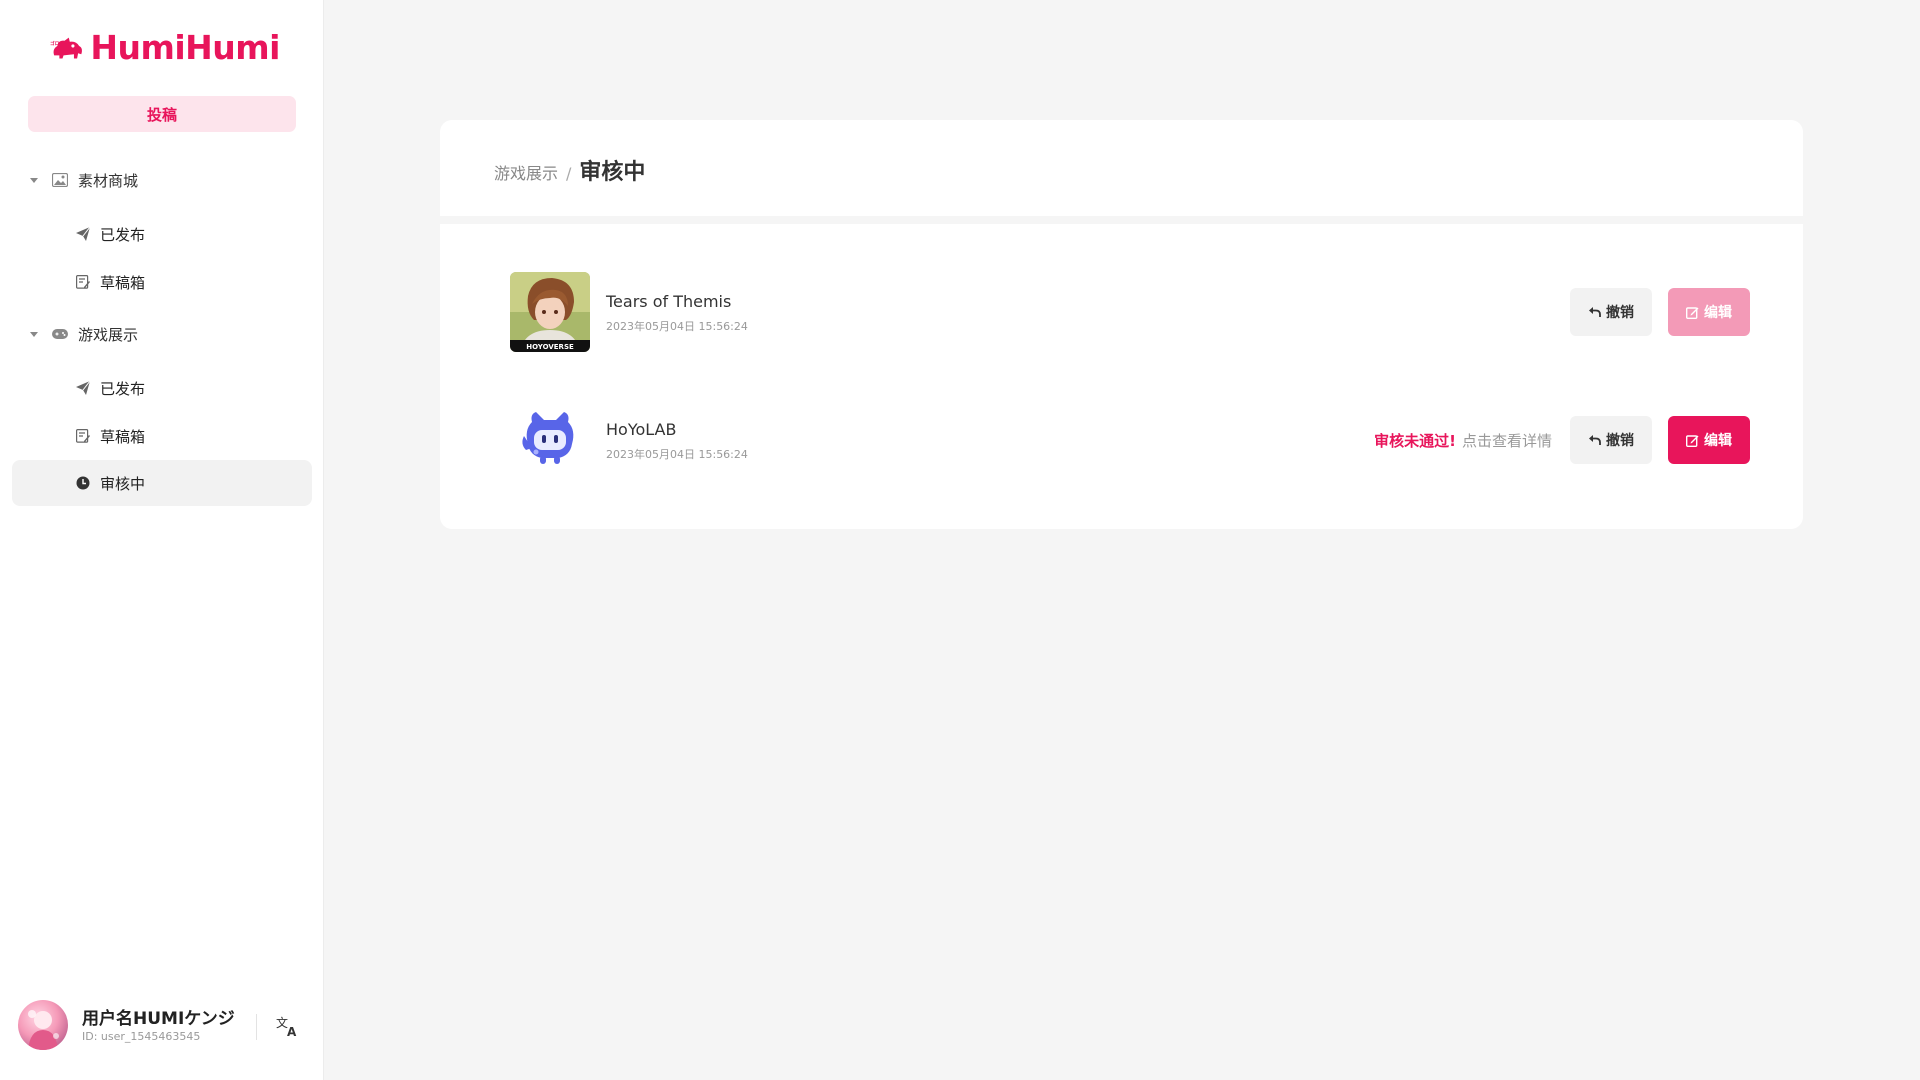  I want to click on view-details-link: 点击查看详情, so click(1507, 441).